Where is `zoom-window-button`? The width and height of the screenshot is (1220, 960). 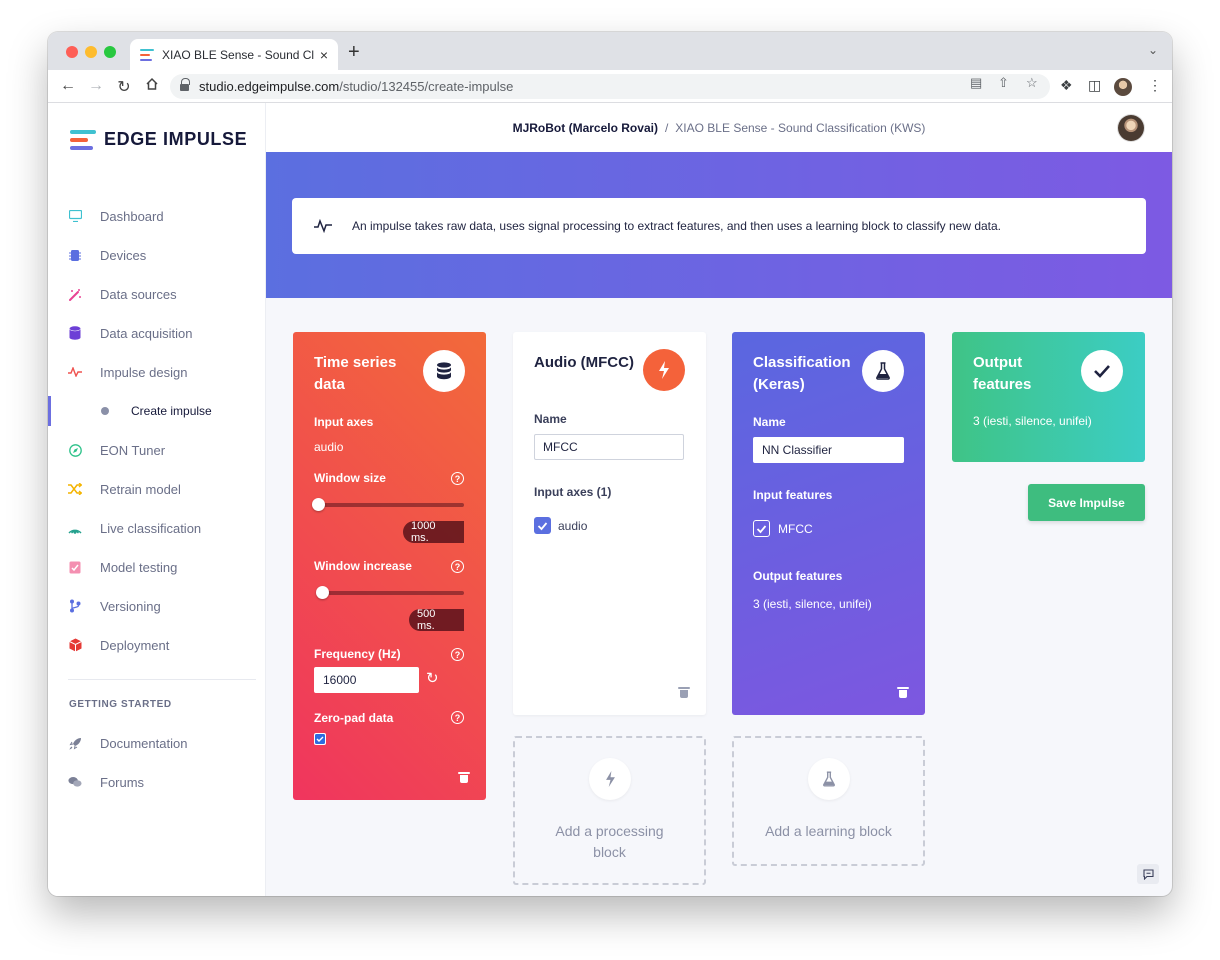 zoom-window-button is located at coordinates (110, 52).